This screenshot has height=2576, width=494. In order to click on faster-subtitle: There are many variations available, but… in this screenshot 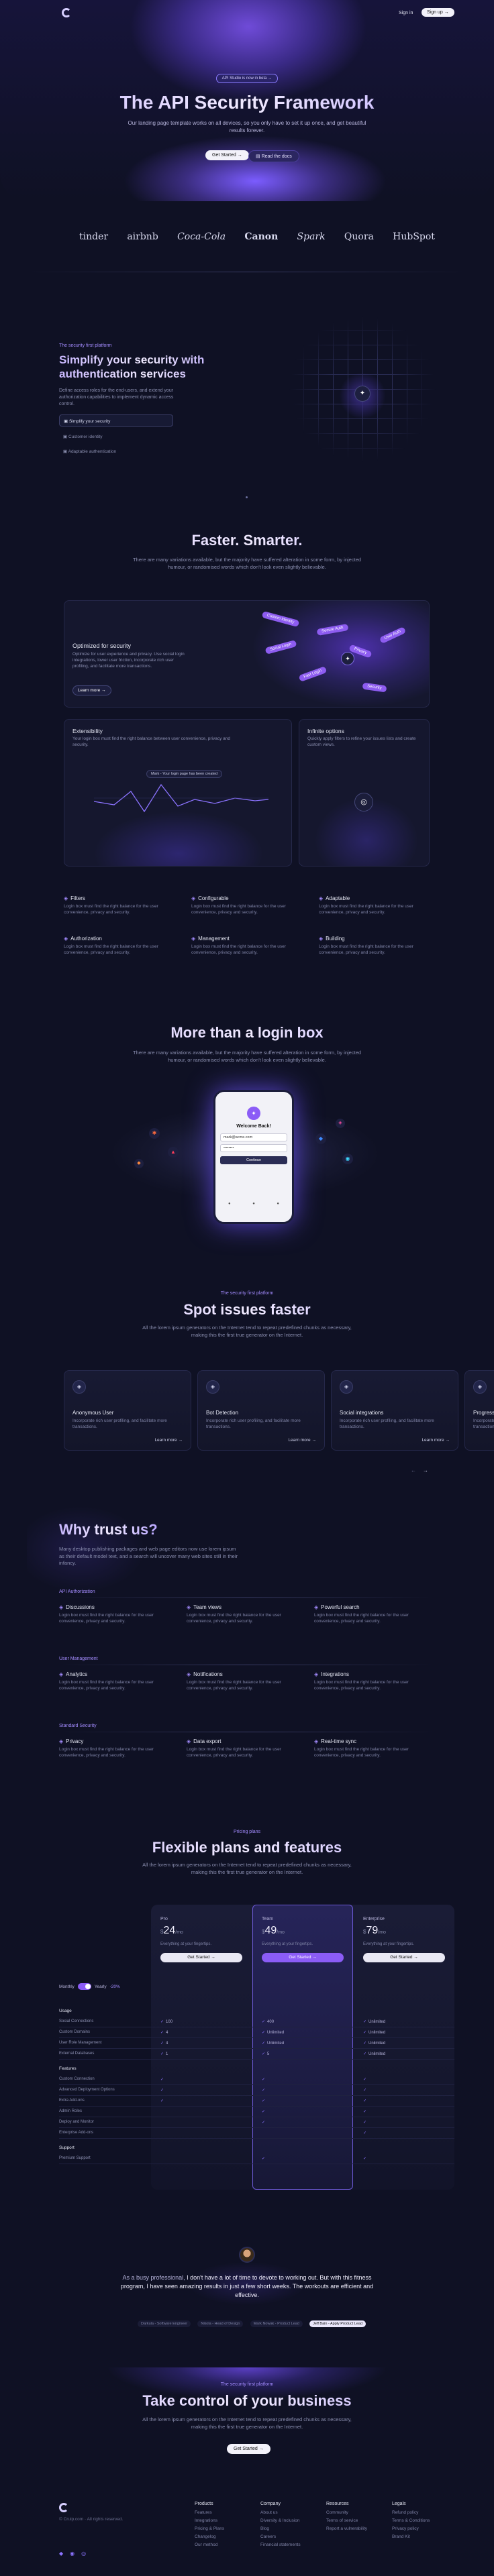, I will do `click(247, 563)`.